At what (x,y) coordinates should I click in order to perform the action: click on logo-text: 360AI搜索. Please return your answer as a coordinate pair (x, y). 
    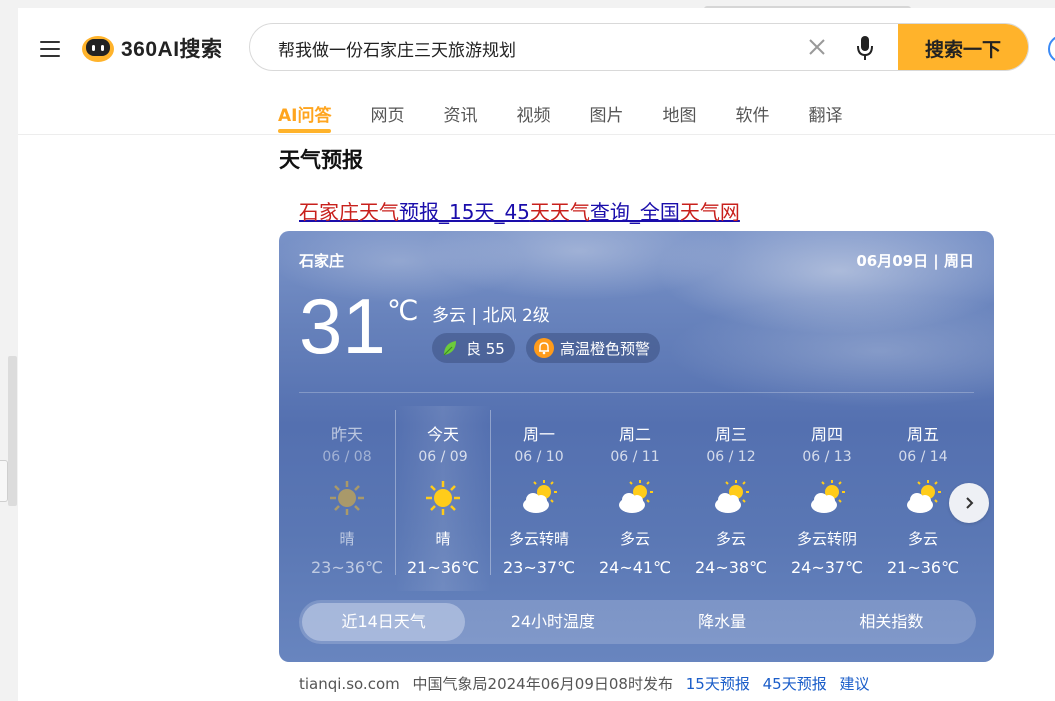
    Looking at the image, I should click on (172, 49).